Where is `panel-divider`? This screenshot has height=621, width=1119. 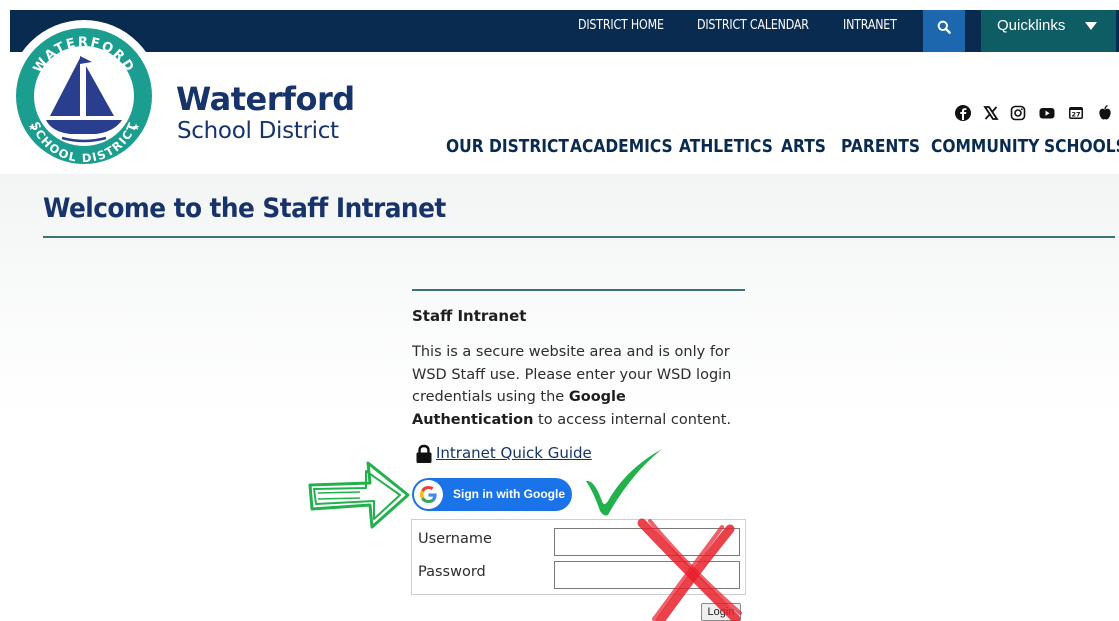 panel-divider is located at coordinates (578, 290).